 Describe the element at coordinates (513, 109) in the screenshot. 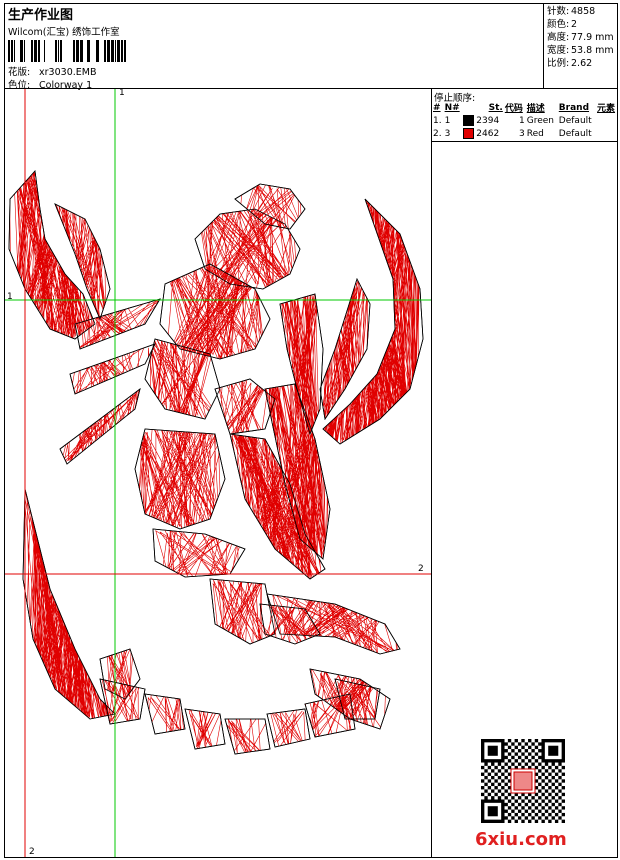

I see `col-code: 代码` at that location.